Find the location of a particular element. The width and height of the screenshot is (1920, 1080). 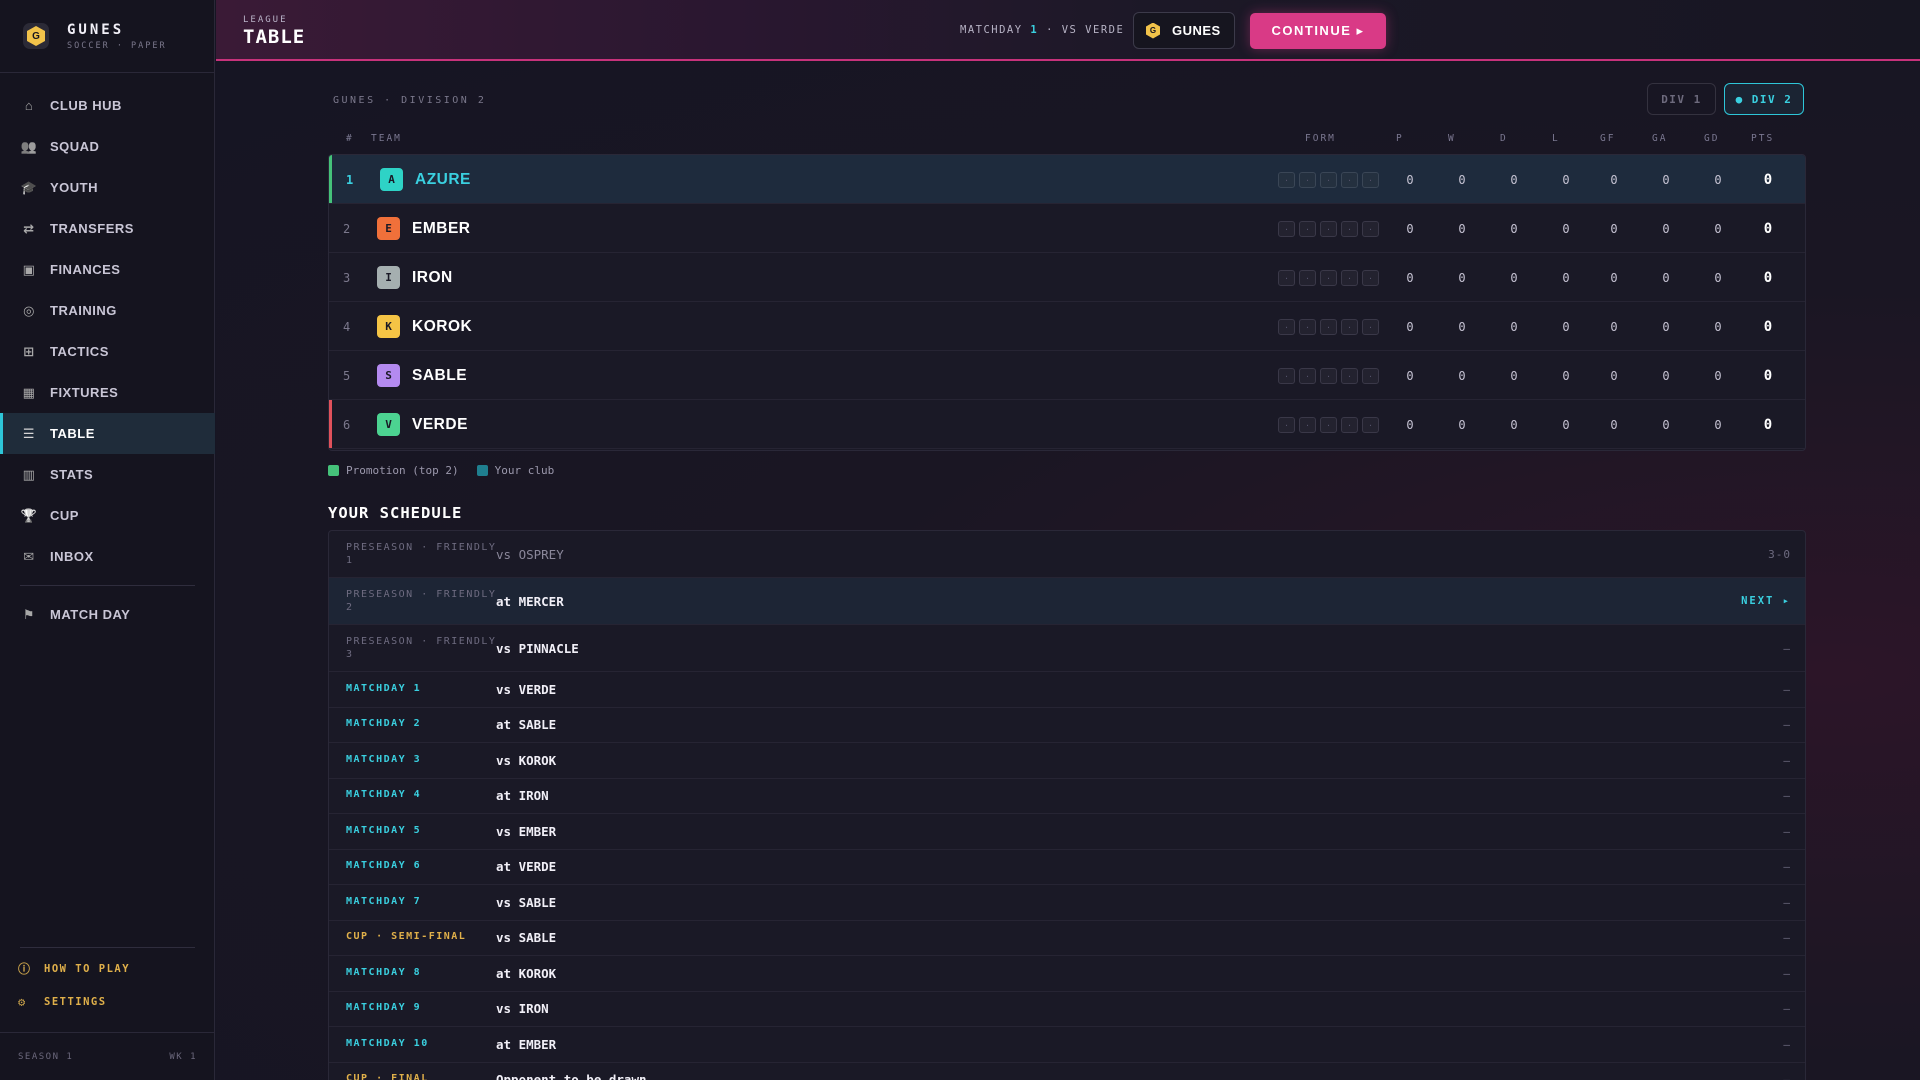

schedule-row: MATCHDAY 2 at SABLE — is located at coordinates (1067, 725).